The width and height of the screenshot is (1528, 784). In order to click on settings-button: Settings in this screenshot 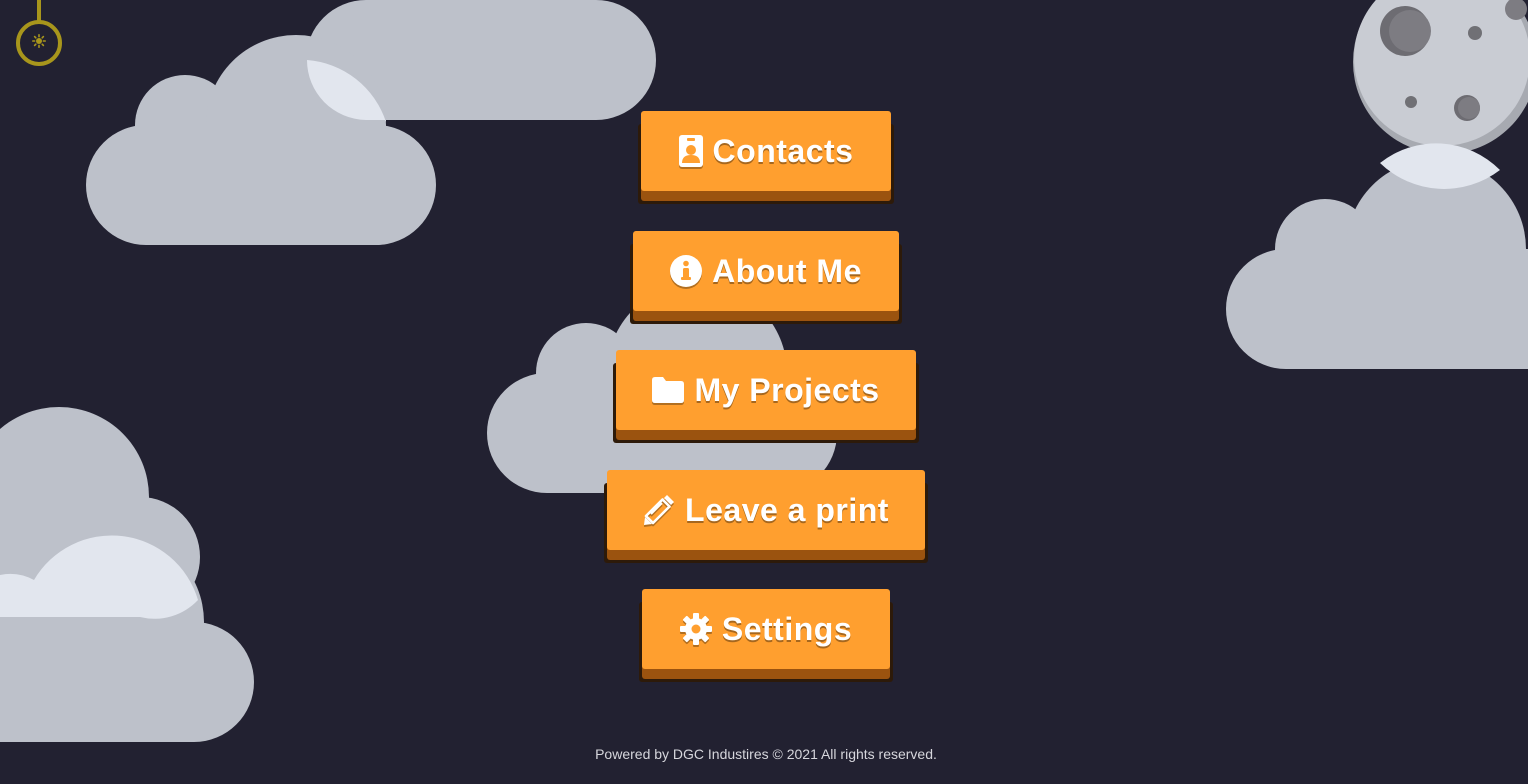, I will do `click(766, 629)`.